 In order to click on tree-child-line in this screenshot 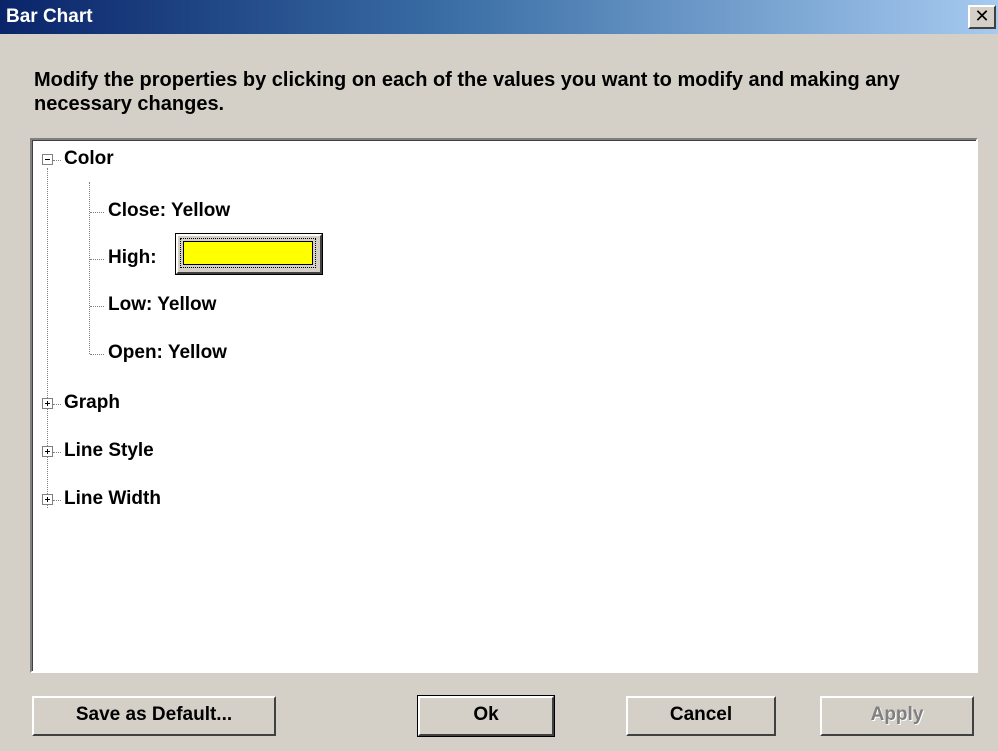, I will do `click(89, 268)`.